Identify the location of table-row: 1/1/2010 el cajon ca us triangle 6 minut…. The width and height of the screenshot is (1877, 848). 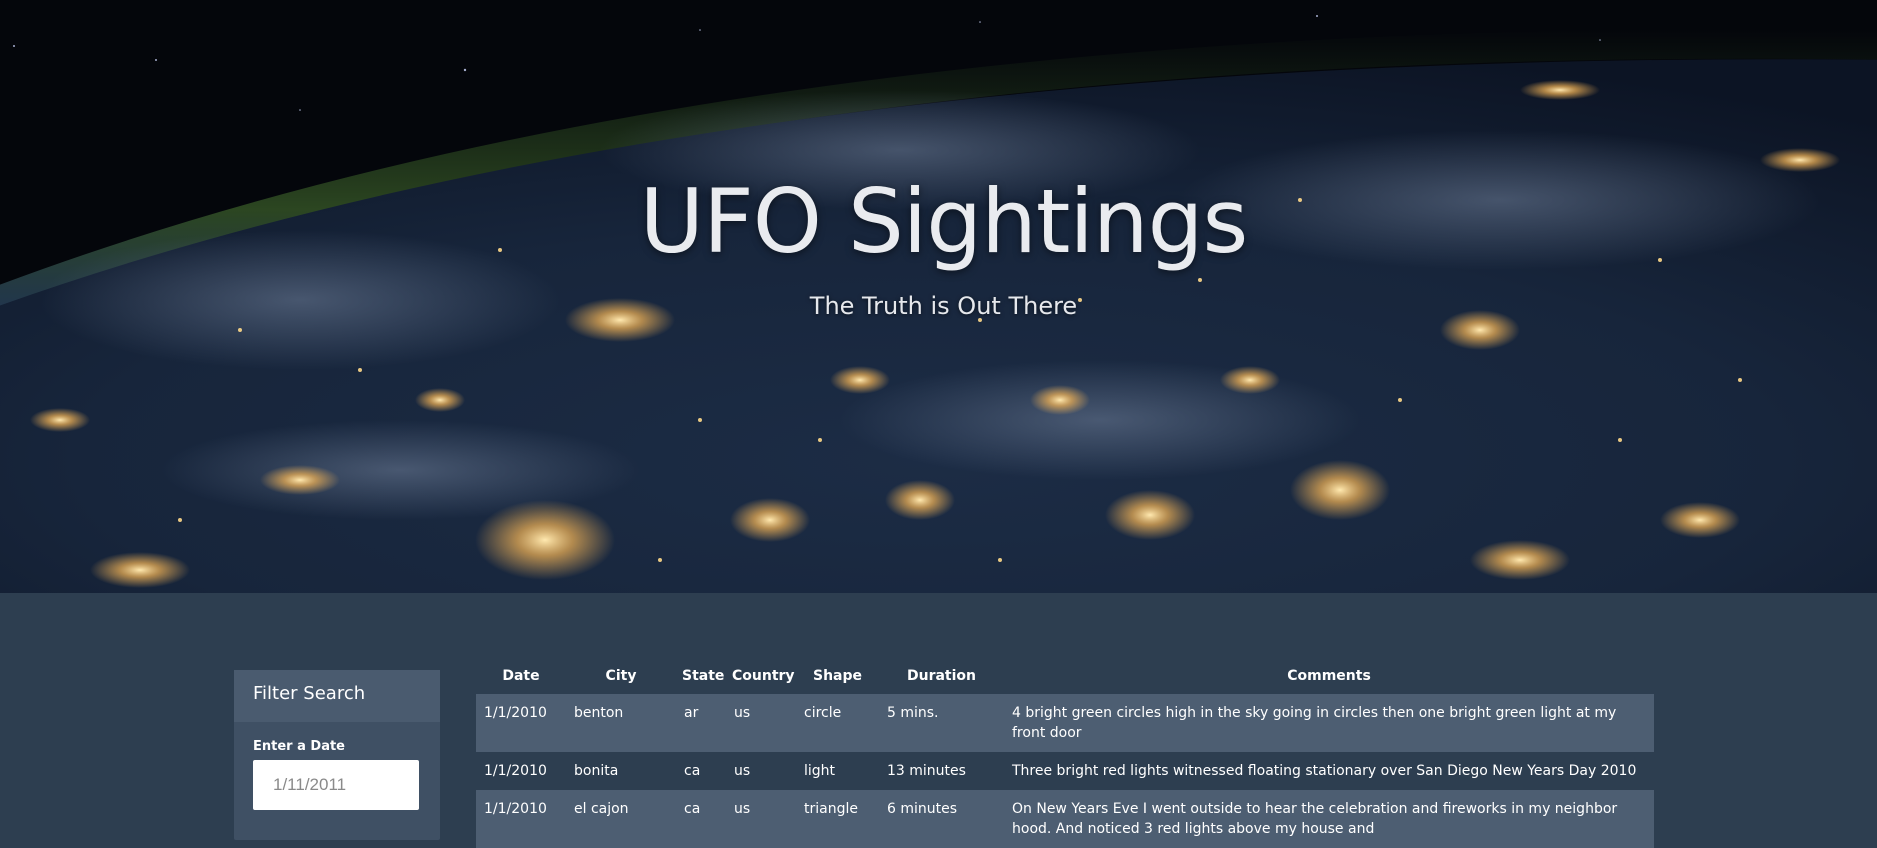
(1065, 819).